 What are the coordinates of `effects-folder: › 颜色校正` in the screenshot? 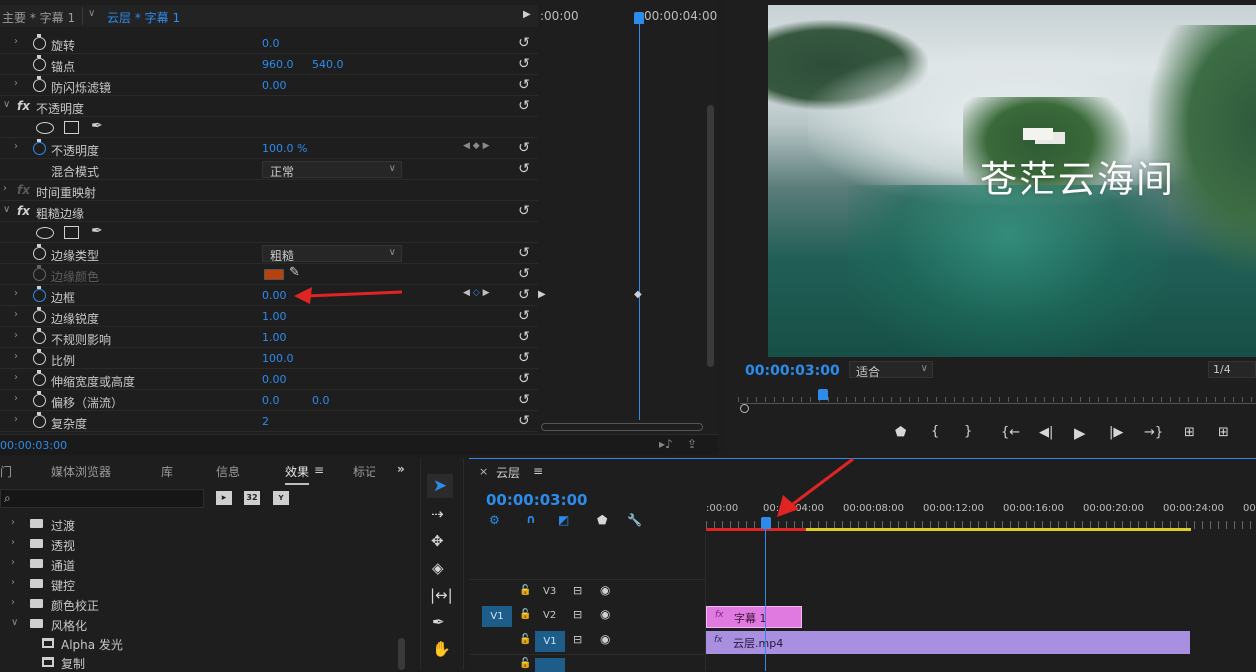 It's located at (197, 604).